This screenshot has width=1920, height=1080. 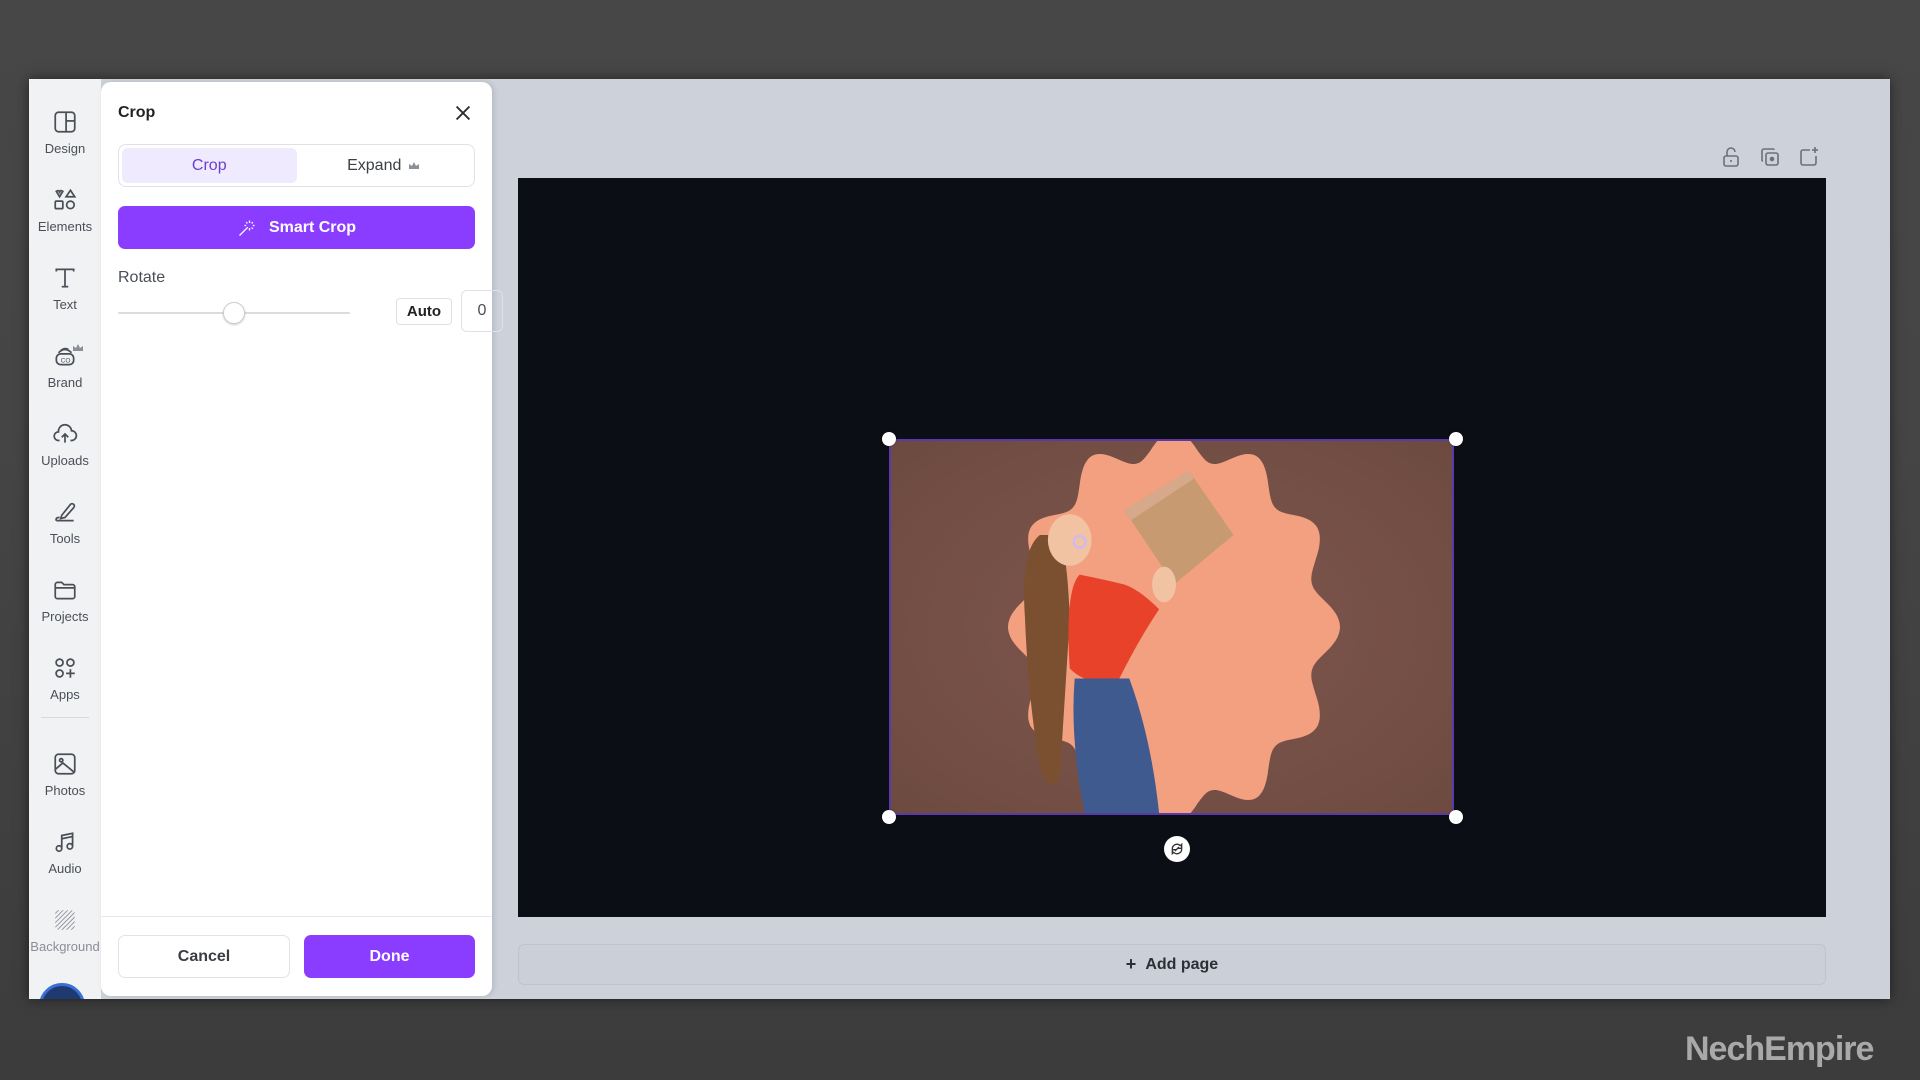 I want to click on sidebar-item-label: Projects, so click(x=65, y=616).